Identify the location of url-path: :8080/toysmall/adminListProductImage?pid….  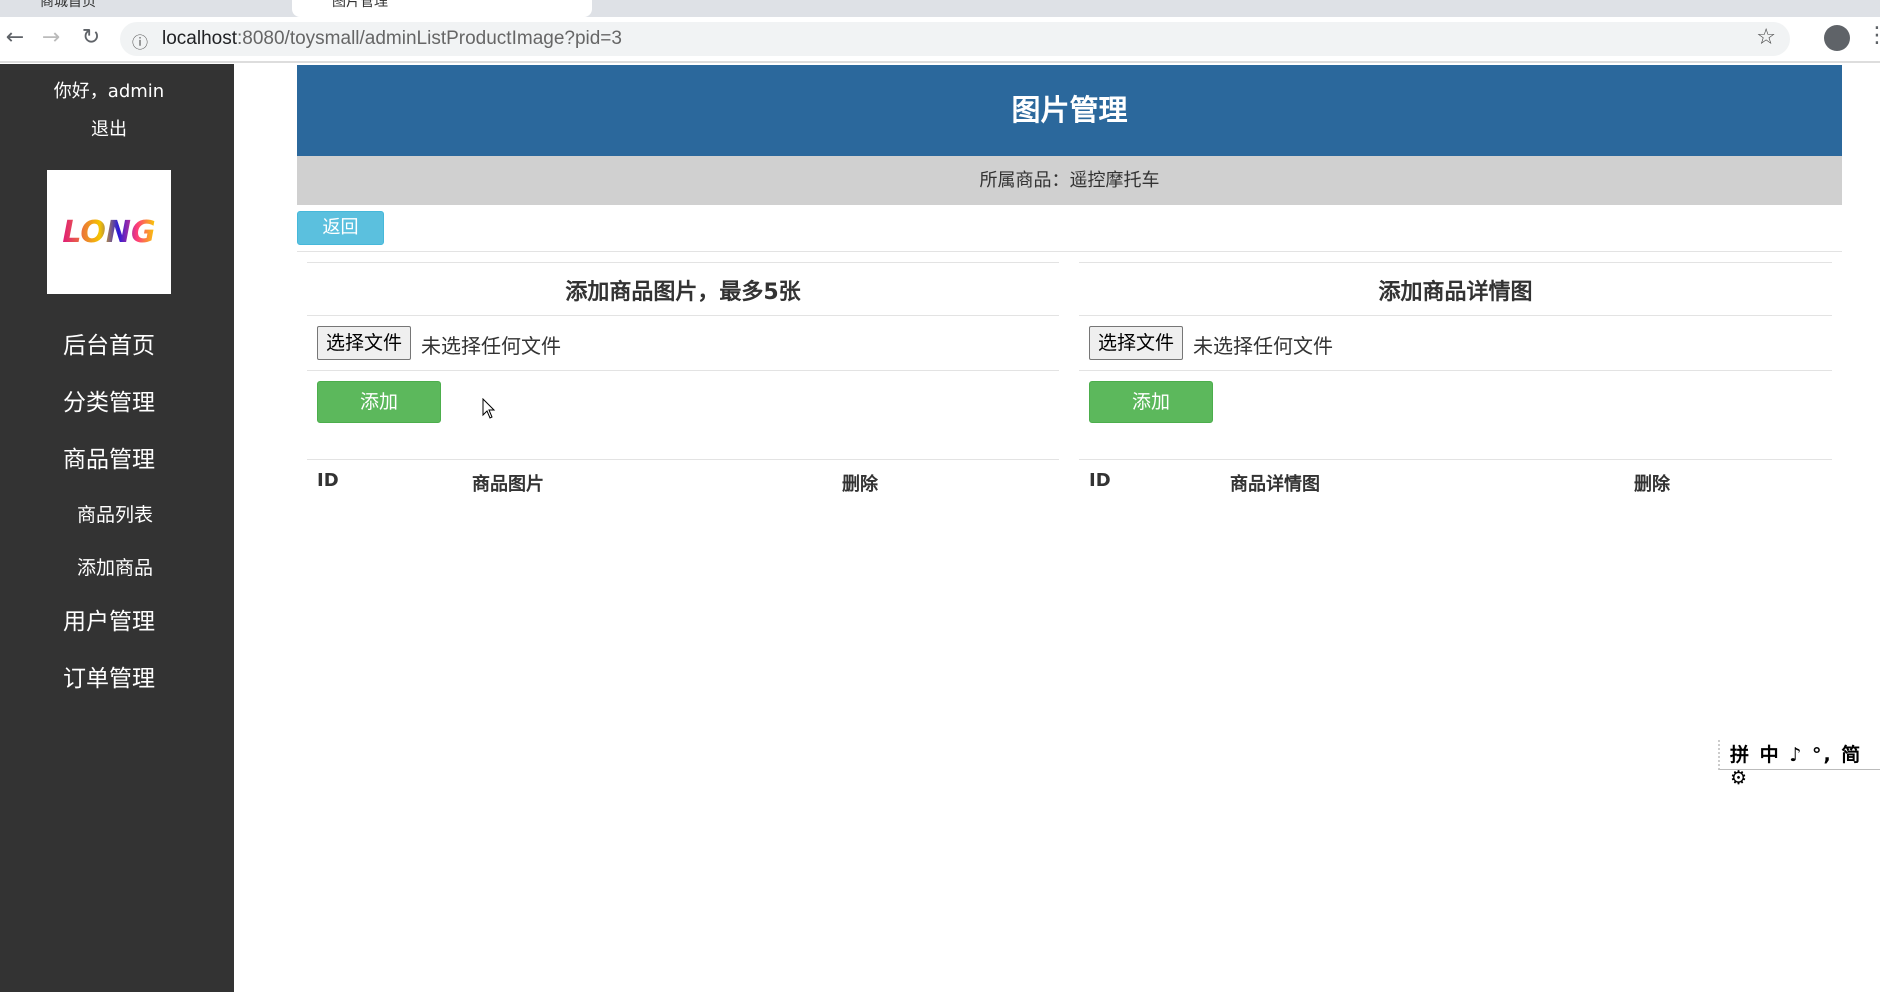
(429, 38).